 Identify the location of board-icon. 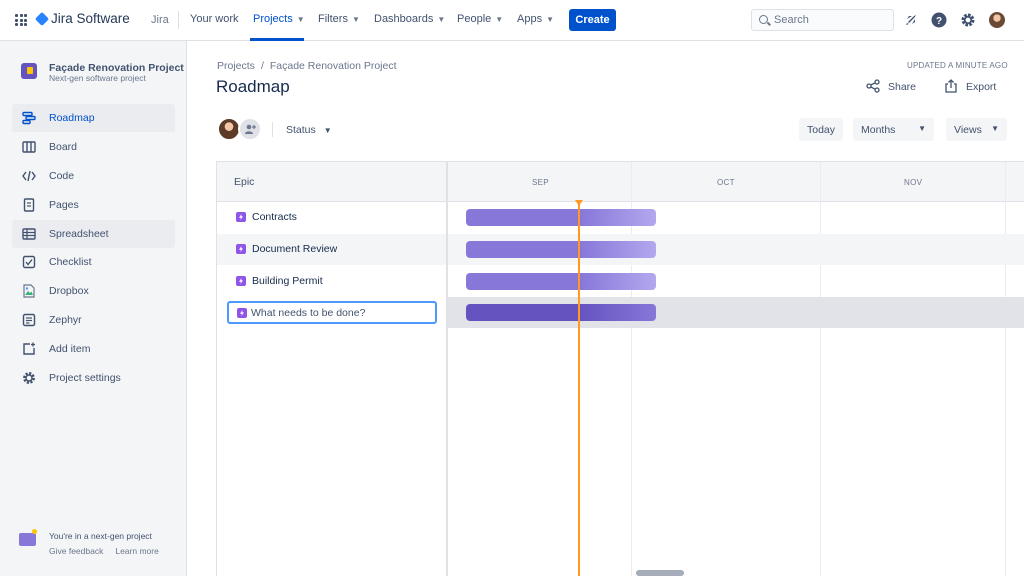
(29, 147).